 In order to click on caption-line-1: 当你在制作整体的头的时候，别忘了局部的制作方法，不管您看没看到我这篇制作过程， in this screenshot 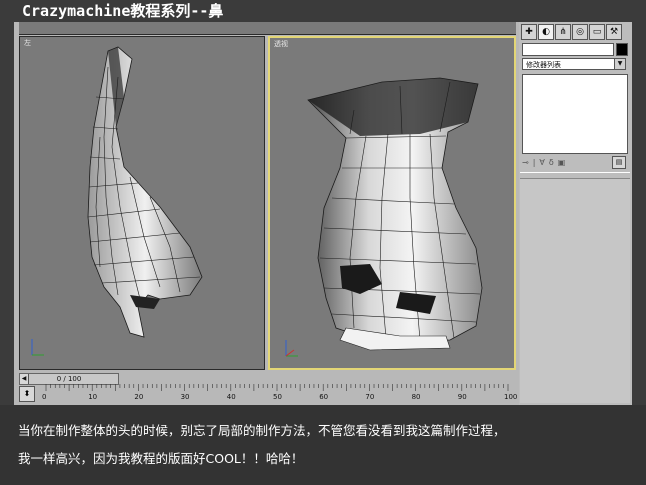, I will do `click(262, 430)`.